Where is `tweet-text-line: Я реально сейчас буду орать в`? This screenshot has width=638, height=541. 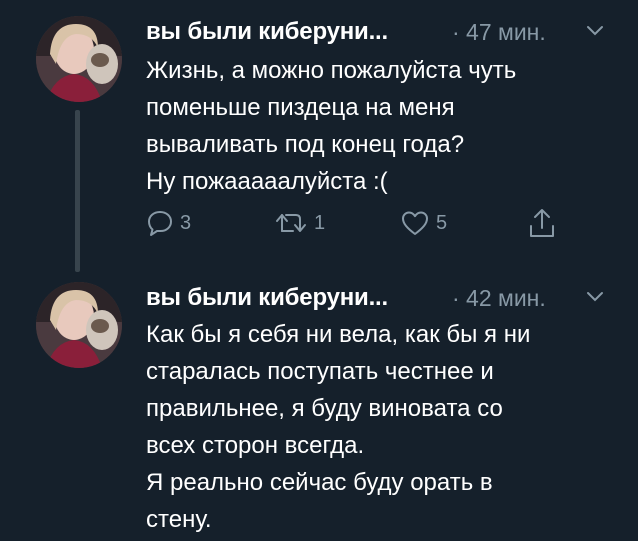 tweet-text-line: Я реально сейчас буду орать в is located at coordinates (319, 482).